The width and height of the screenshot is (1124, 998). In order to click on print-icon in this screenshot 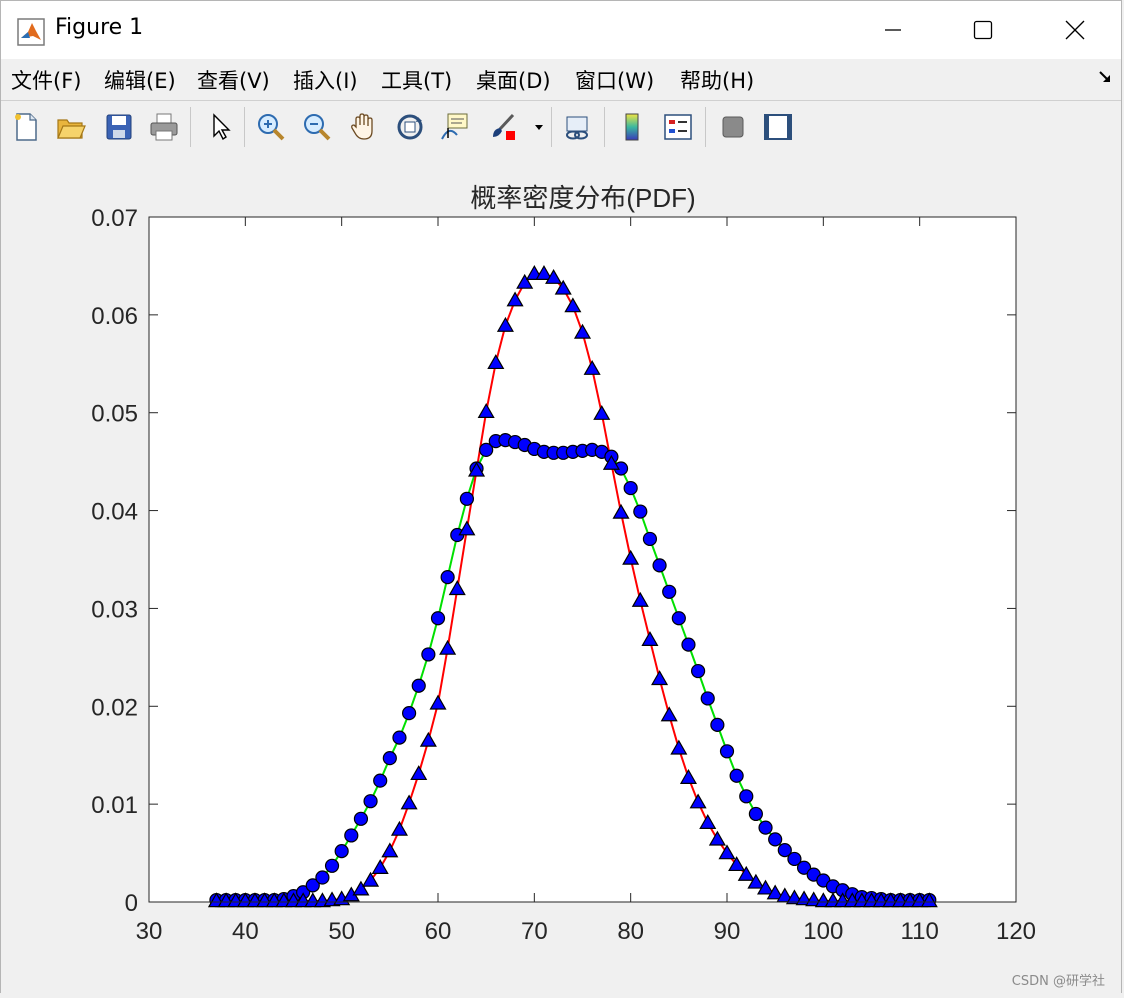, I will do `click(164, 127)`.